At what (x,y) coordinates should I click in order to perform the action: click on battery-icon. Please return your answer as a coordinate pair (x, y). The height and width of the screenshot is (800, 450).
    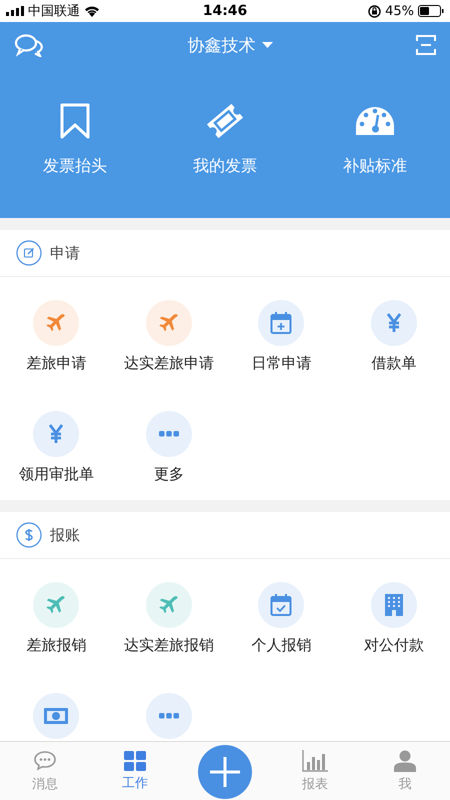
    Looking at the image, I should click on (431, 11).